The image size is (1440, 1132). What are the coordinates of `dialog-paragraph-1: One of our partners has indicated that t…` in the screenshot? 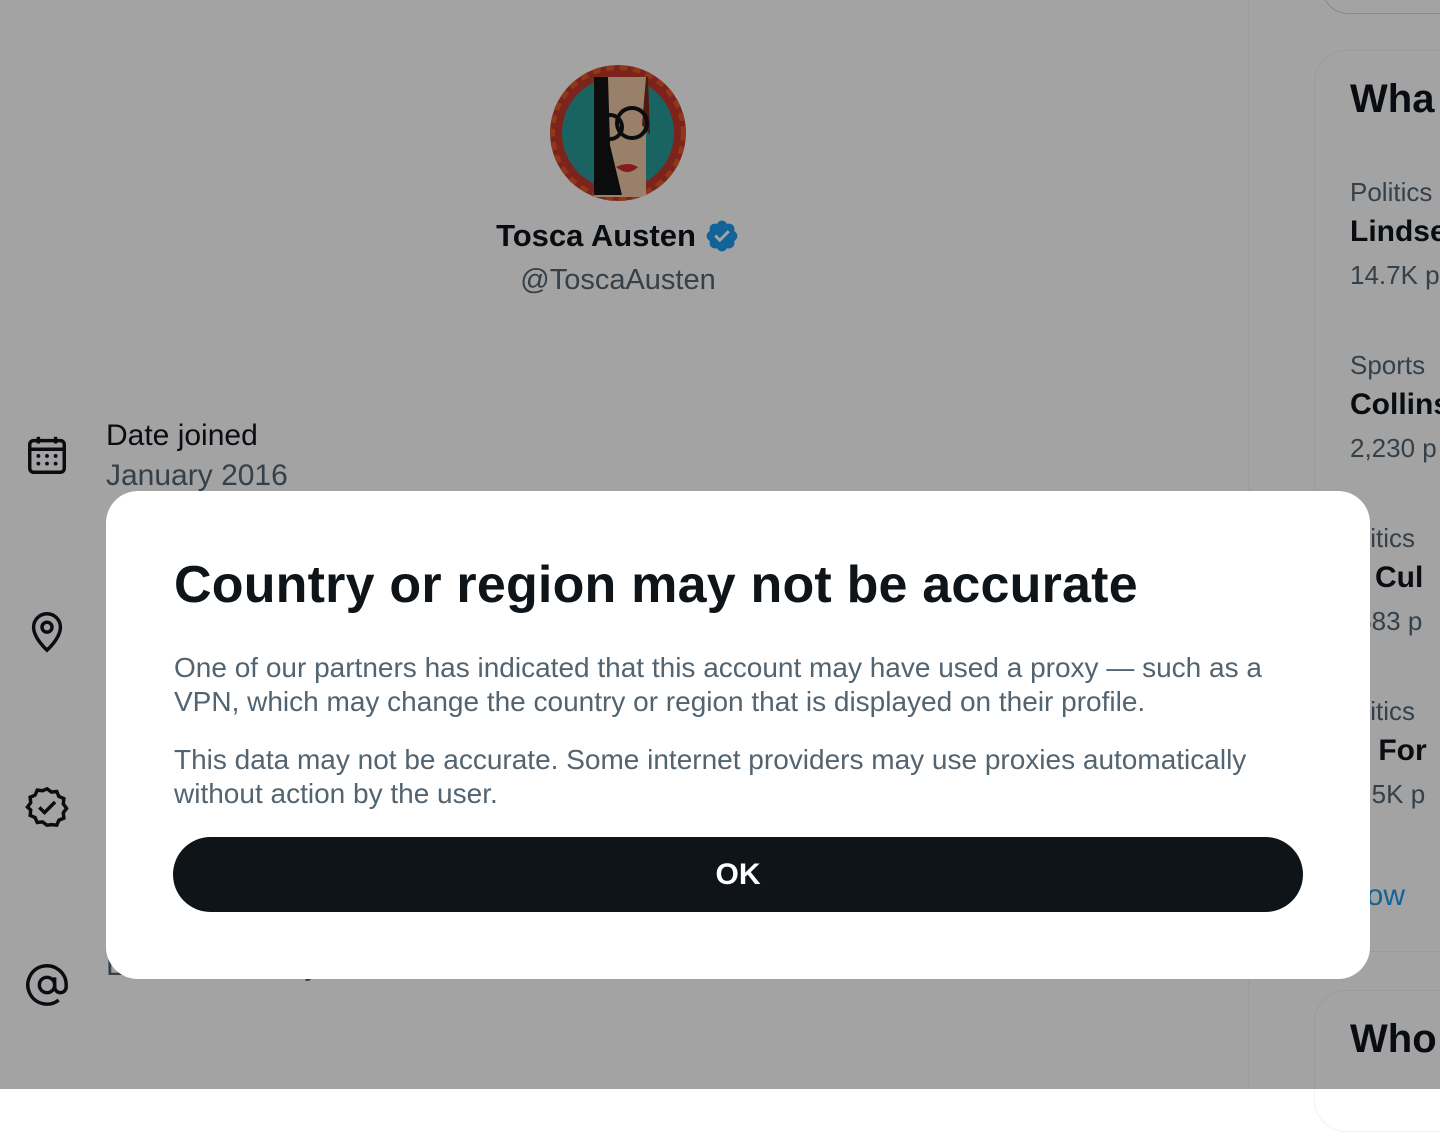 It's located at (718, 684).